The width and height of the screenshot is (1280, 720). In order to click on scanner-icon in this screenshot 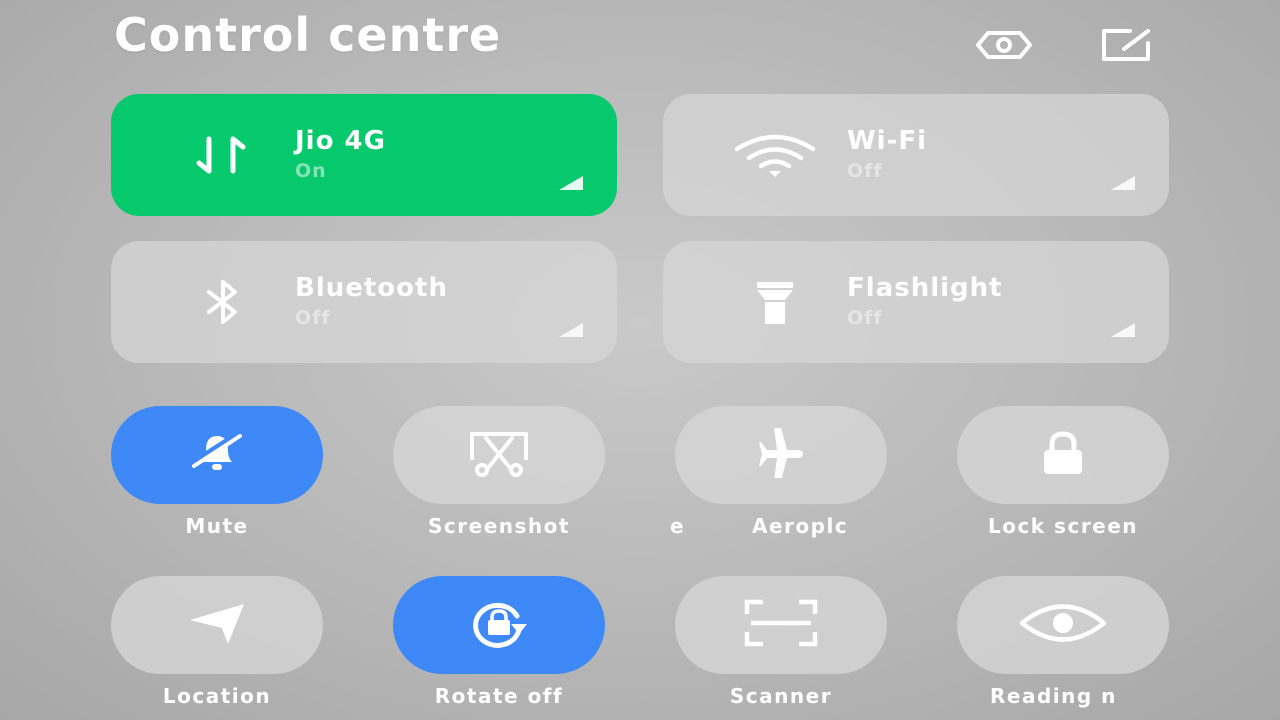, I will do `click(781, 625)`.